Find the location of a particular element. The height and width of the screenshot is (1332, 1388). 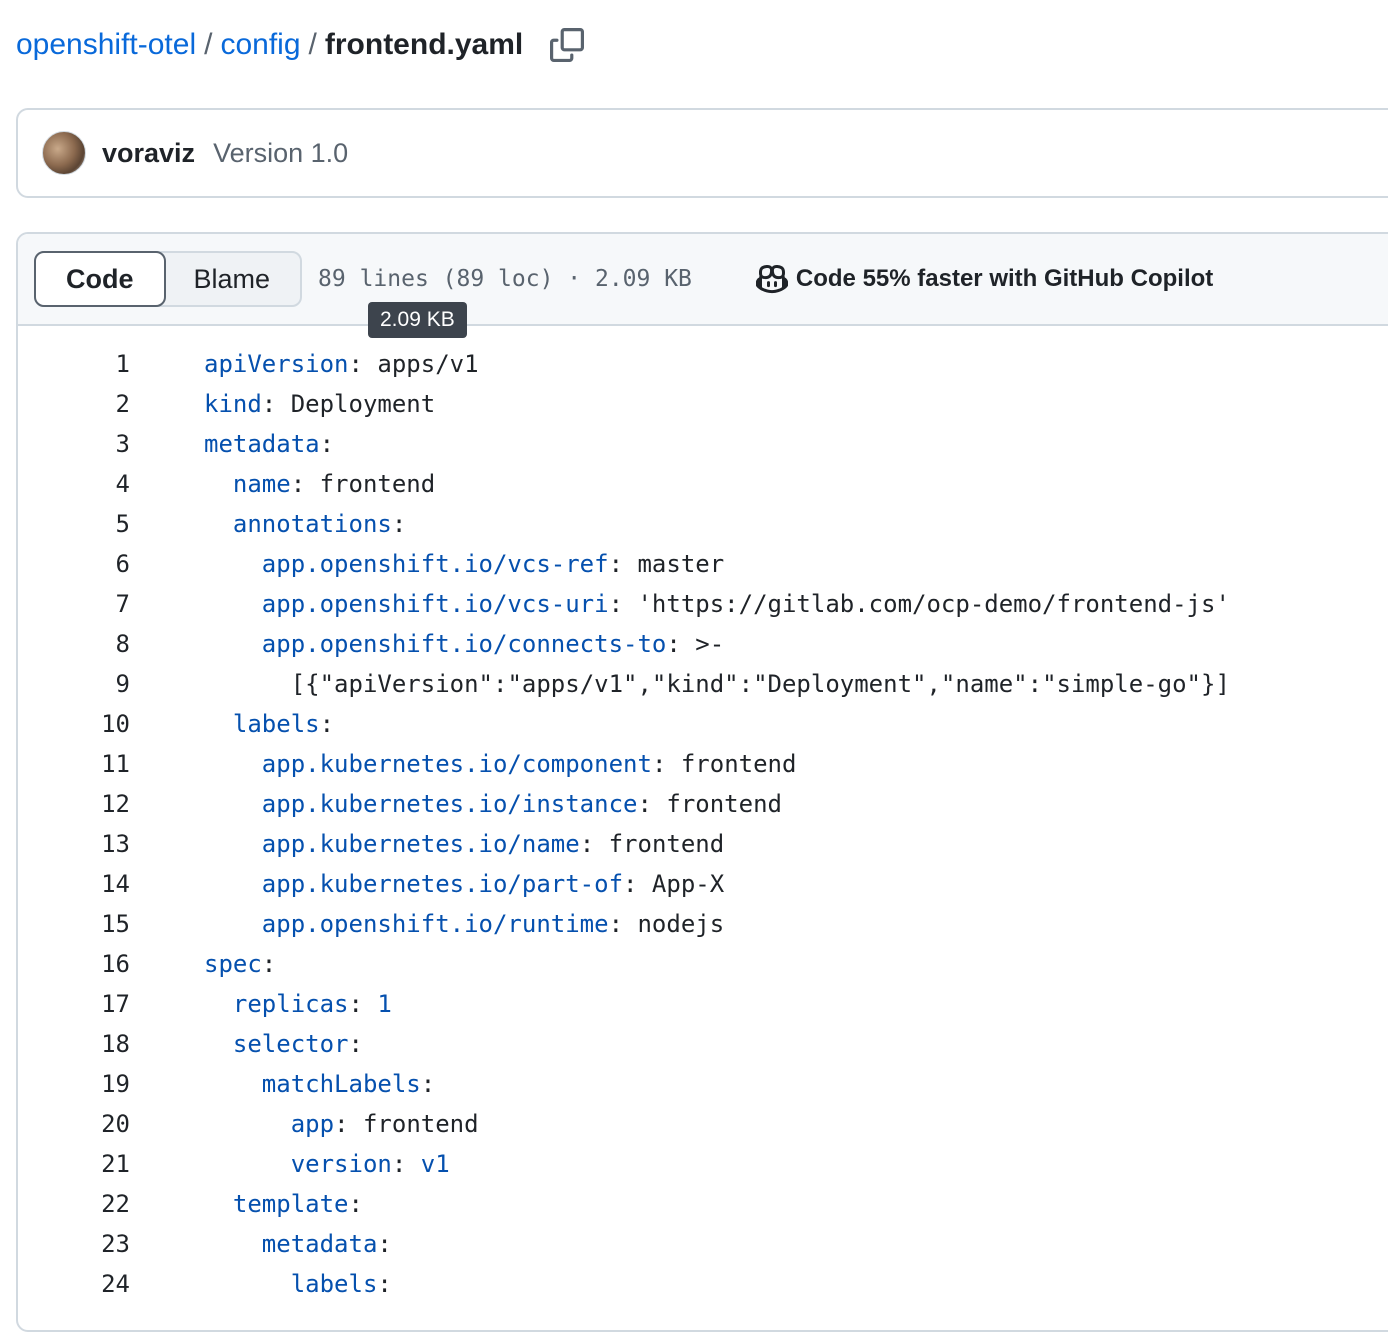

breadcrumb-folder-link: config is located at coordinates (260, 45).